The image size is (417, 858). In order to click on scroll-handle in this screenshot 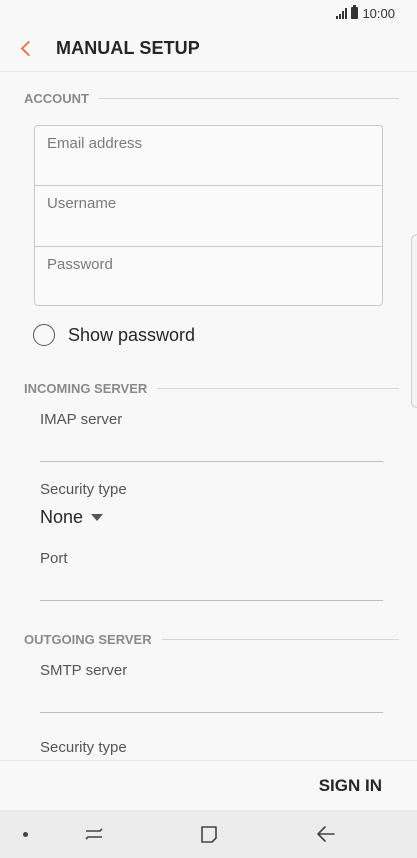, I will do `click(414, 321)`.